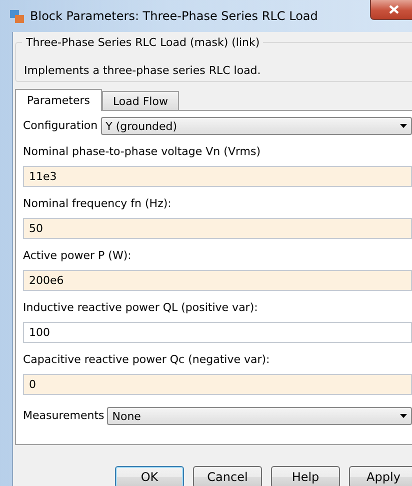  What do you see at coordinates (97, 204) in the screenshot?
I see `field-label: Nominal frequency fn (Hz):` at bounding box center [97, 204].